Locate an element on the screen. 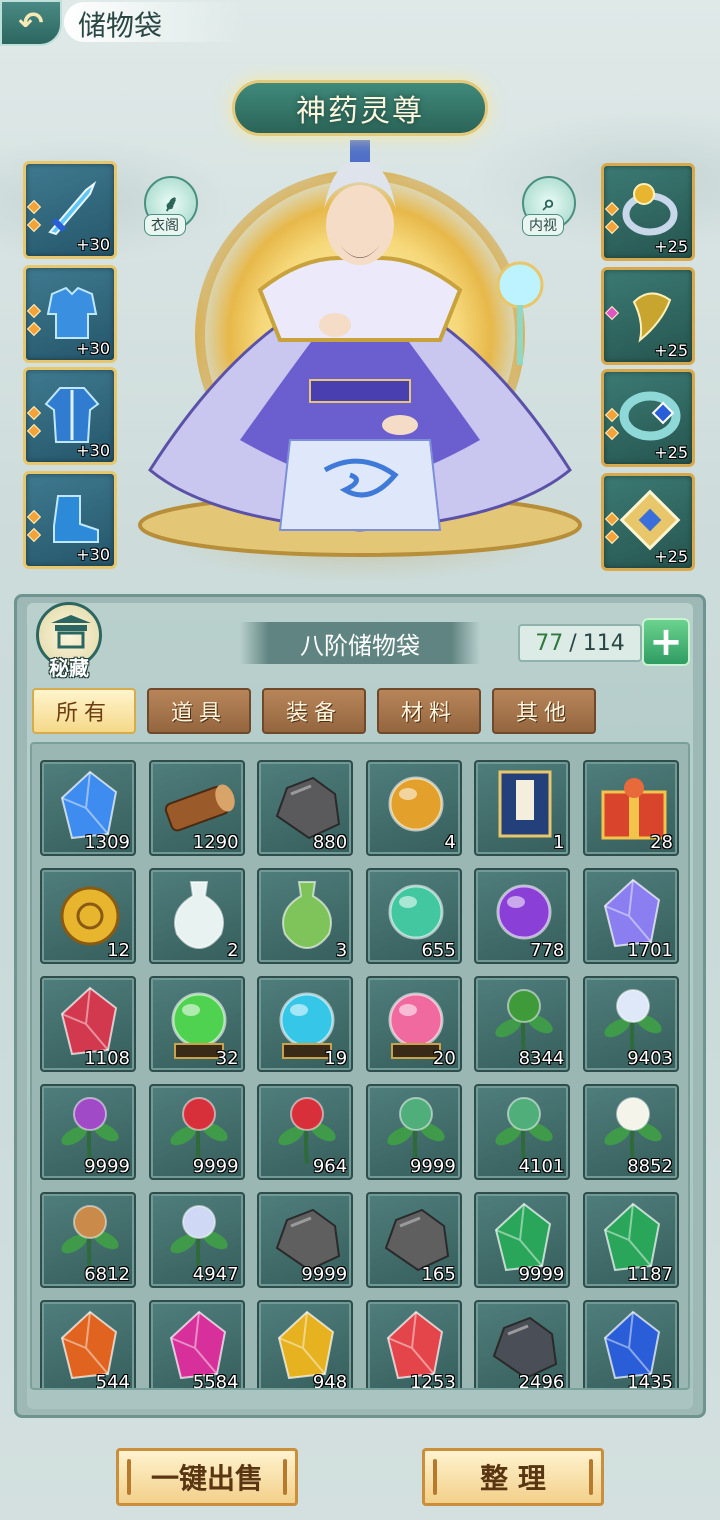 Image resolution: width=720 pixels, height=1520 pixels. stash-pavilion-icon is located at coordinates (71, 632).